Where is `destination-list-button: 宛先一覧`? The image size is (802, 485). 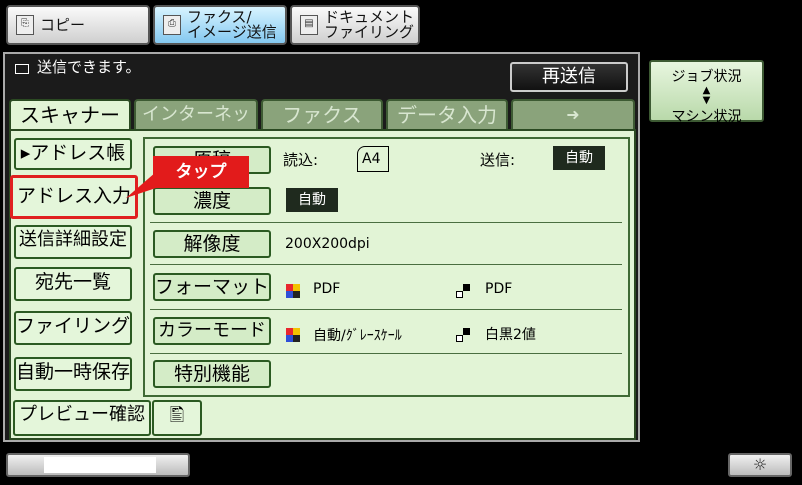 destination-list-button: 宛先一覧 is located at coordinates (73, 284).